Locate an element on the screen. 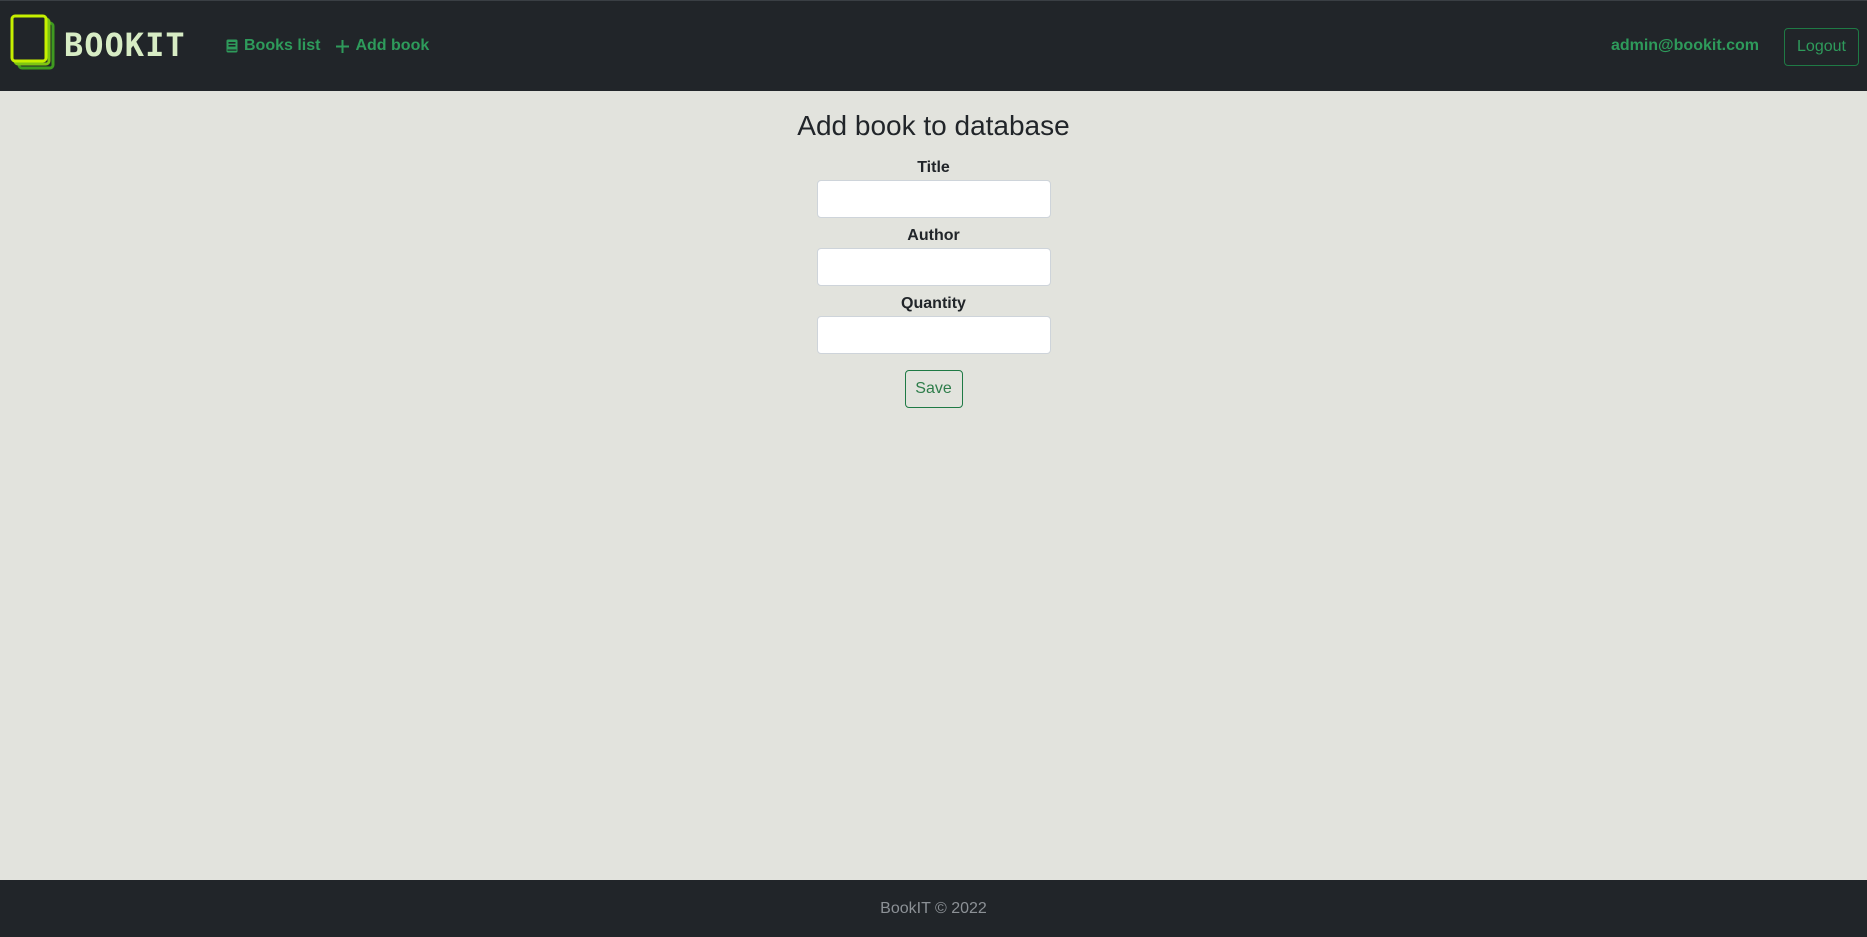 This screenshot has height=937, width=1867. footer-copyright: BookIT © 2022 is located at coordinates (933, 908).